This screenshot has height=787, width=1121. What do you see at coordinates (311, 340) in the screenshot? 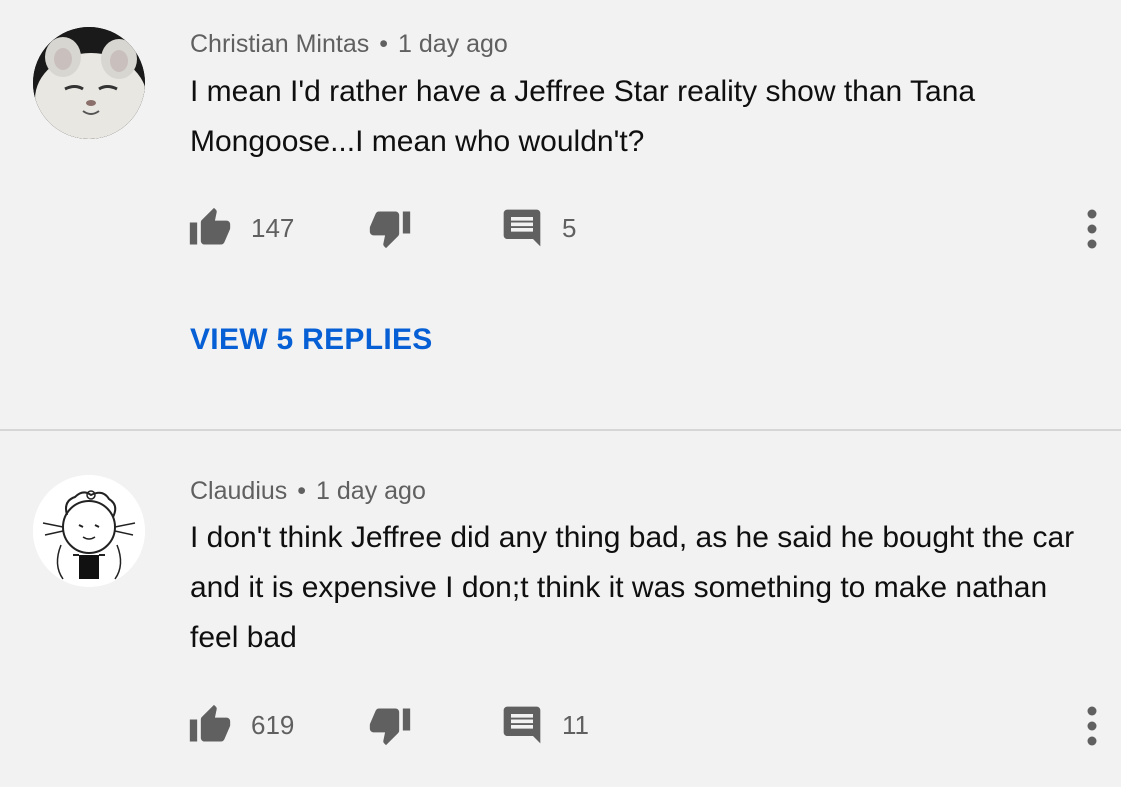
I see `view-replies-button: VIEW 5 REPLIES` at bounding box center [311, 340].